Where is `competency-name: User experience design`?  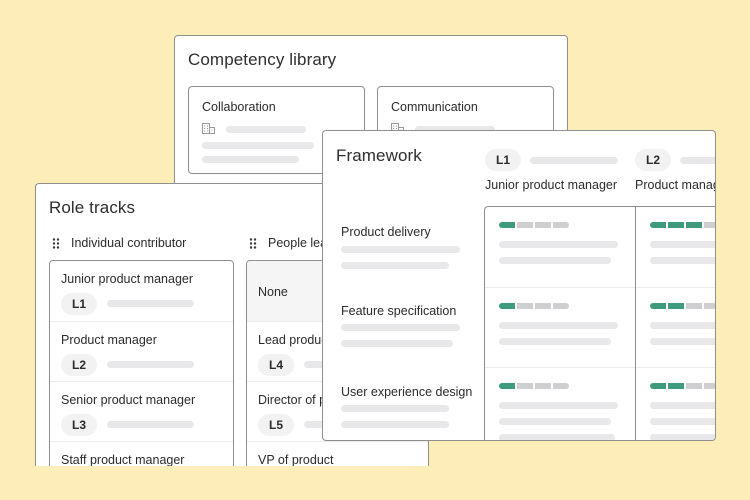 competency-name: User experience design is located at coordinates (407, 392).